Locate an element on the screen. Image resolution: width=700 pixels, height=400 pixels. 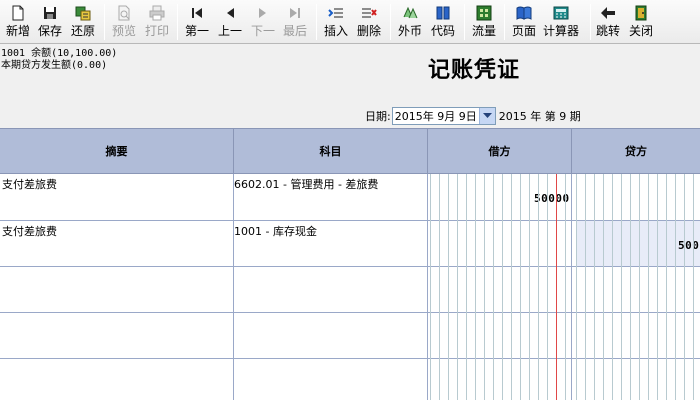
delete-button: 删除 is located at coordinates (369, 22).